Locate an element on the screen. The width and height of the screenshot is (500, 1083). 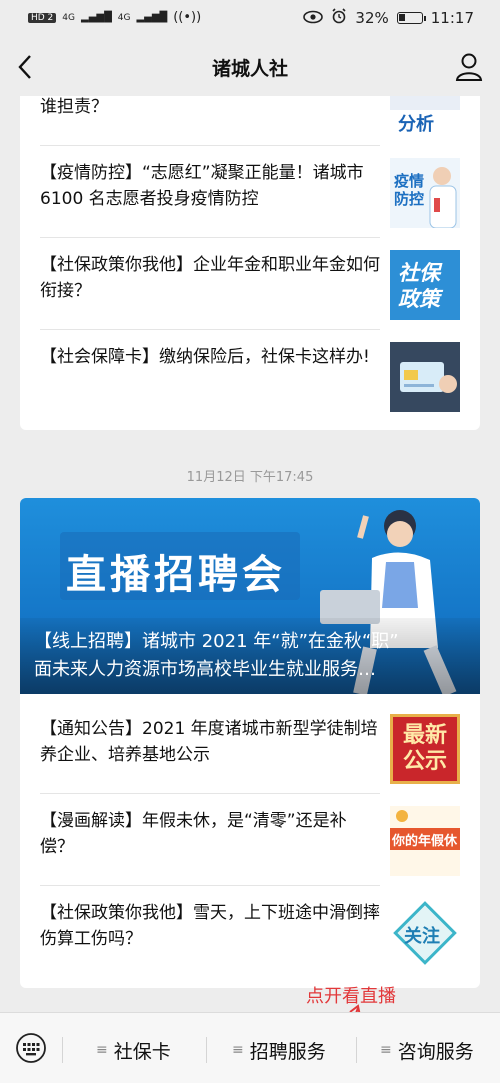
article-thumbnail: 疫情防控 is located at coordinates (425, 193).